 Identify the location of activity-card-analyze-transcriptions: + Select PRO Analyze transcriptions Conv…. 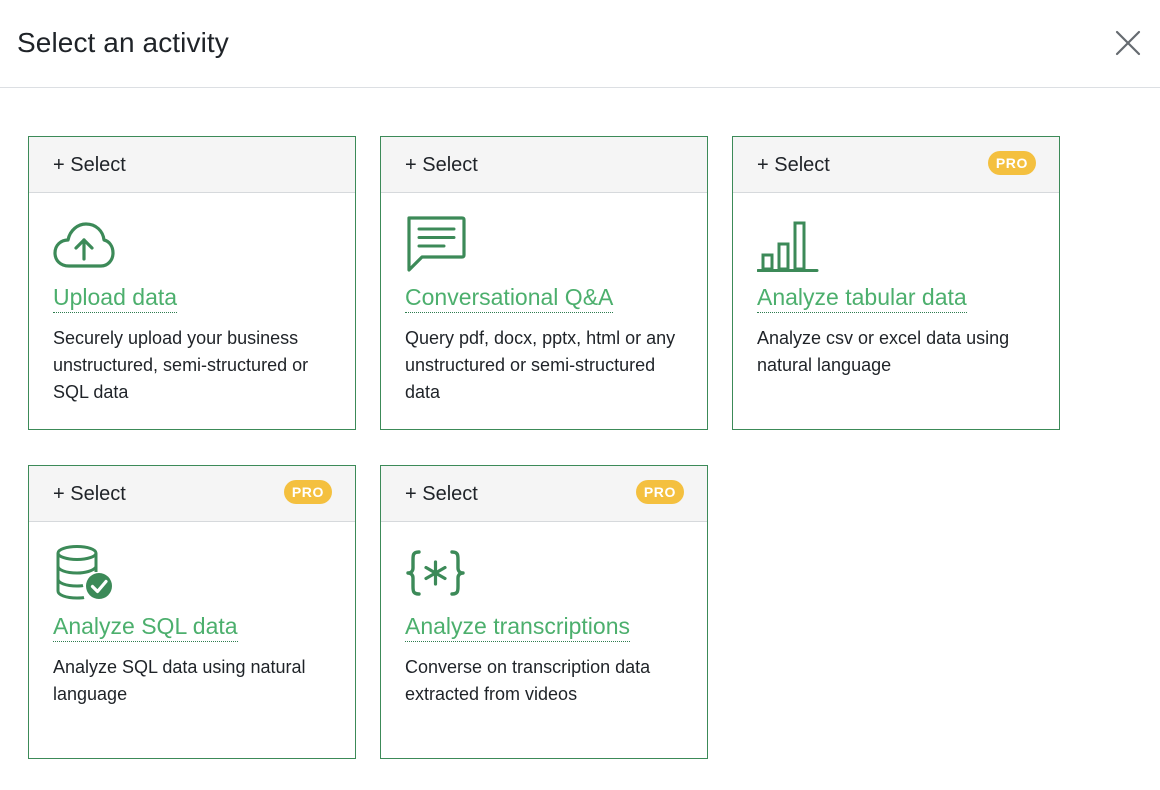
(544, 612).